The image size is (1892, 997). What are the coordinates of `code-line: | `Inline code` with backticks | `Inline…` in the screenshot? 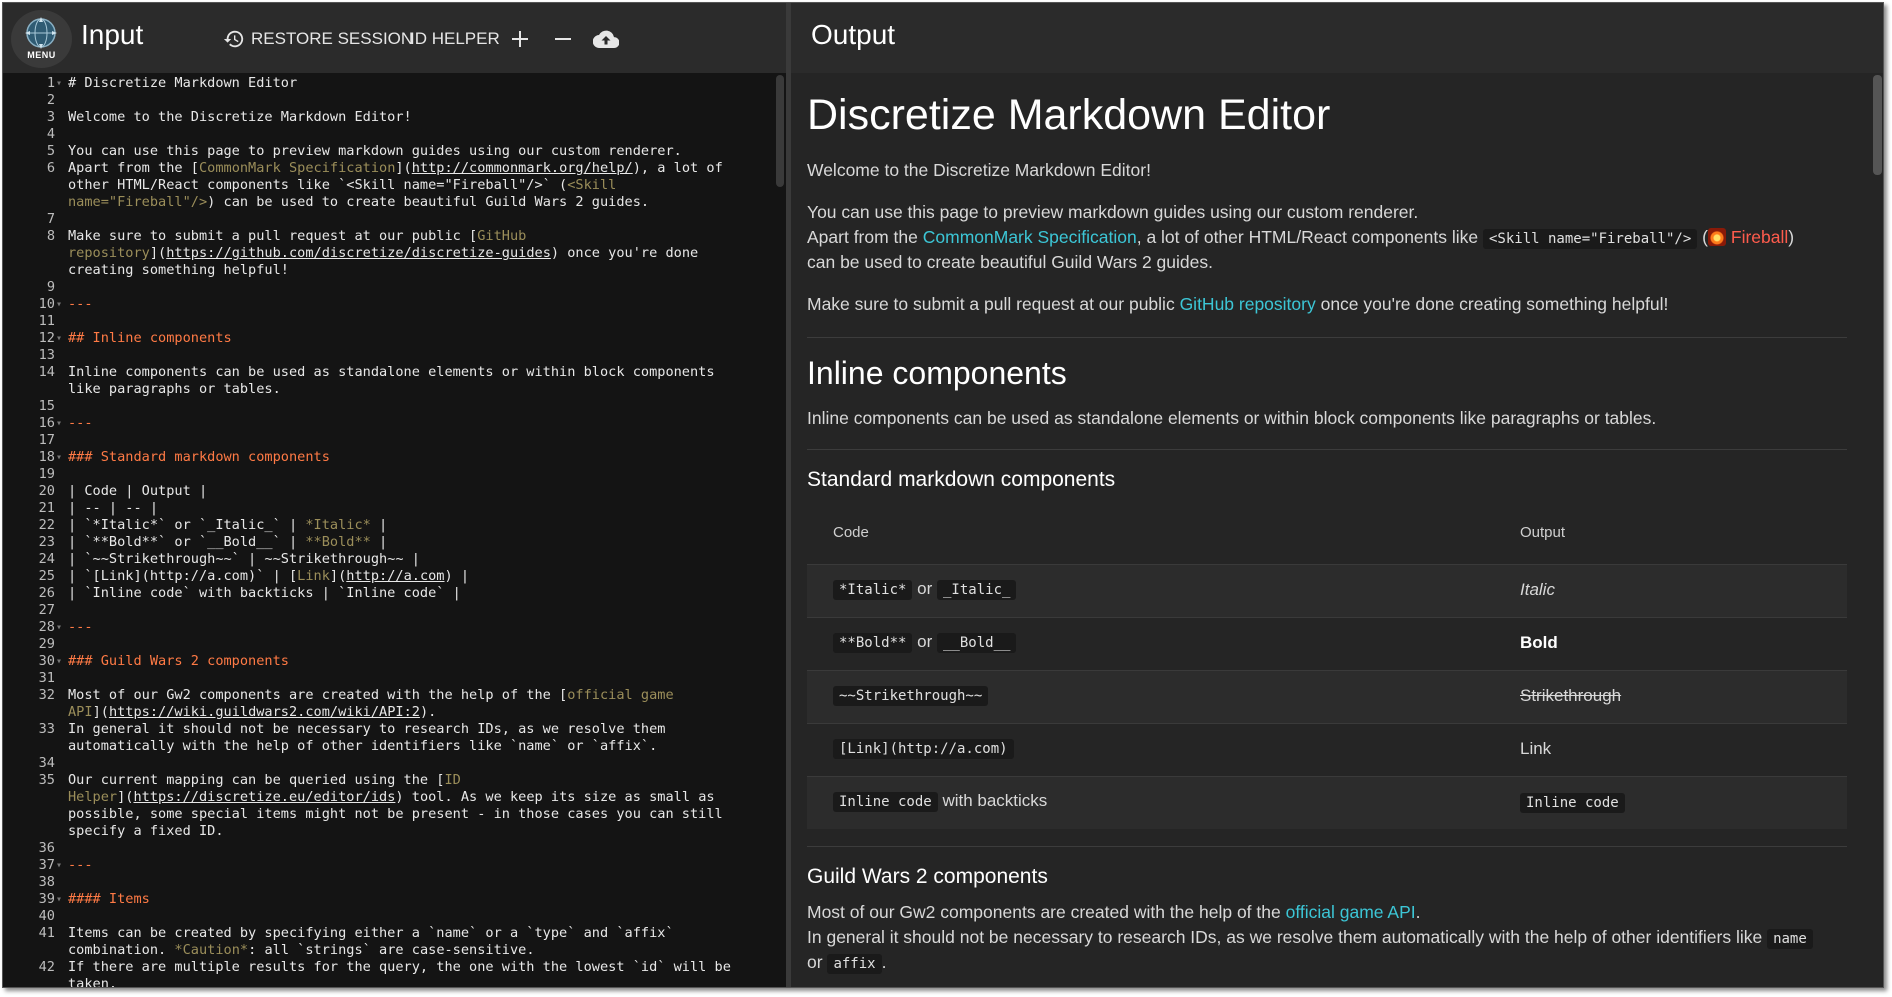 It's located at (420, 593).